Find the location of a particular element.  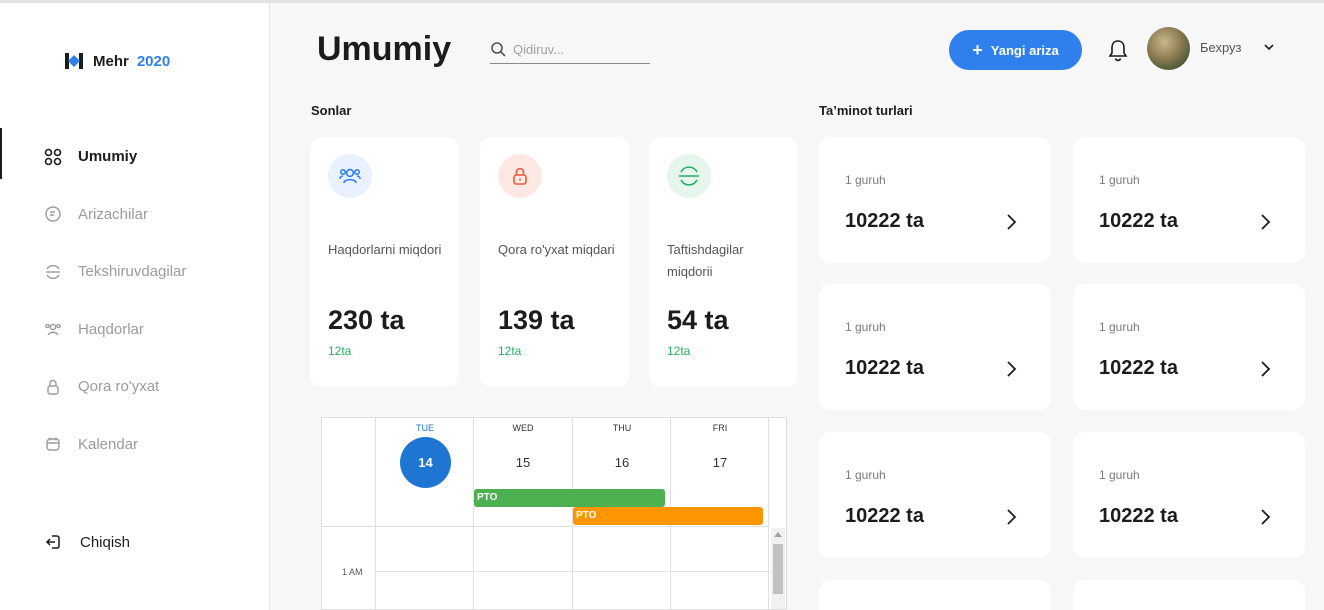

sidebar-item-kalendar: Kalendar is located at coordinates (134, 445).